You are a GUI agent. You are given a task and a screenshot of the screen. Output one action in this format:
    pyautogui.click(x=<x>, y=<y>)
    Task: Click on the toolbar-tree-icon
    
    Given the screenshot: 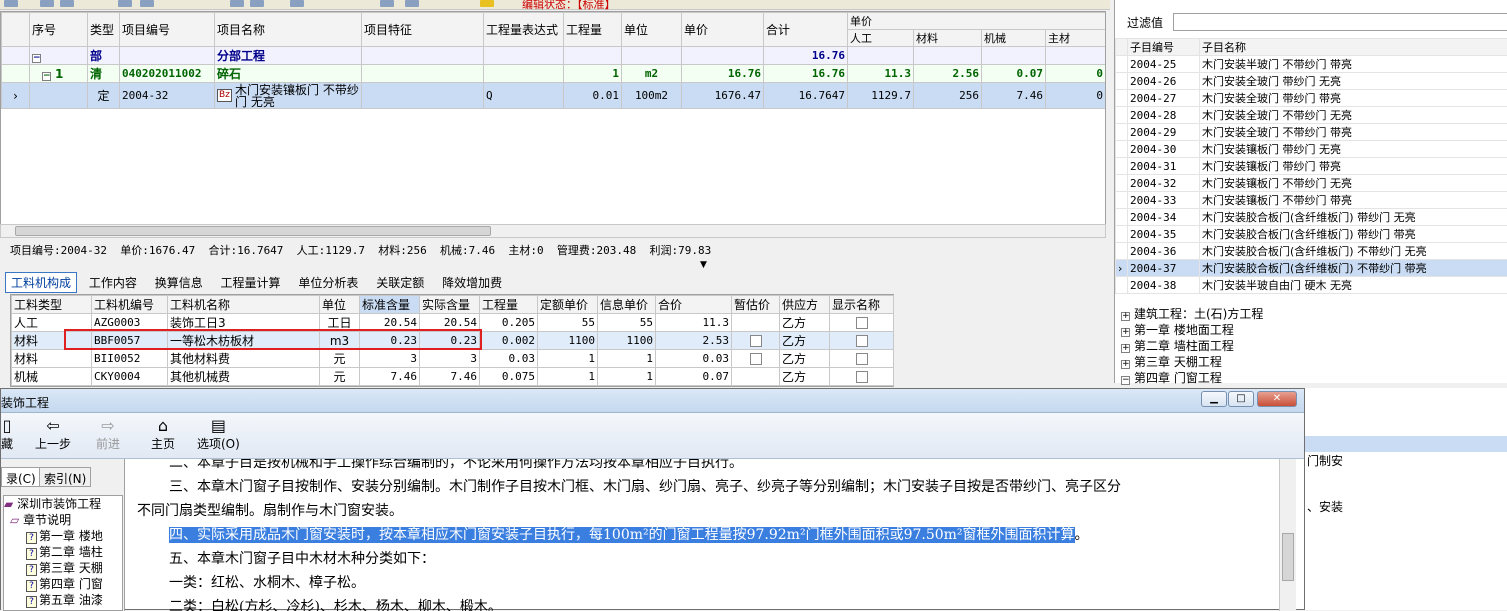 What is the action you would take?
    pyautogui.click(x=412, y=3)
    